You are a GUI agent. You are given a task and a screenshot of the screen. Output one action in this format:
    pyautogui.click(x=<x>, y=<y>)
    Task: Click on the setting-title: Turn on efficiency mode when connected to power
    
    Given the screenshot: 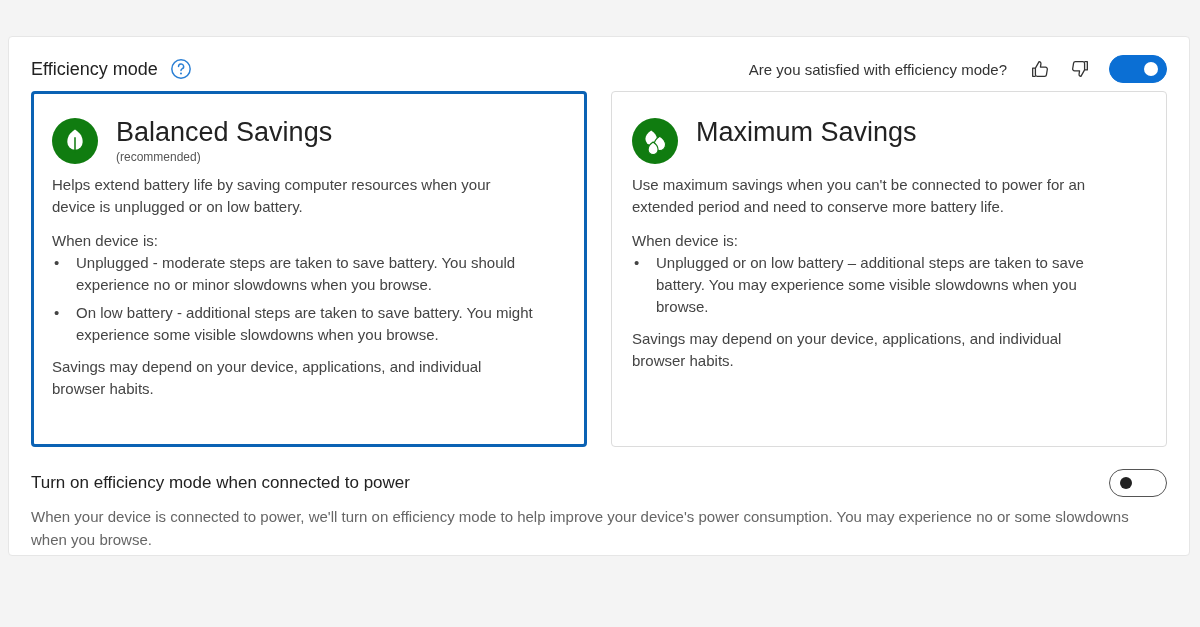 What is the action you would take?
    pyautogui.click(x=220, y=483)
    